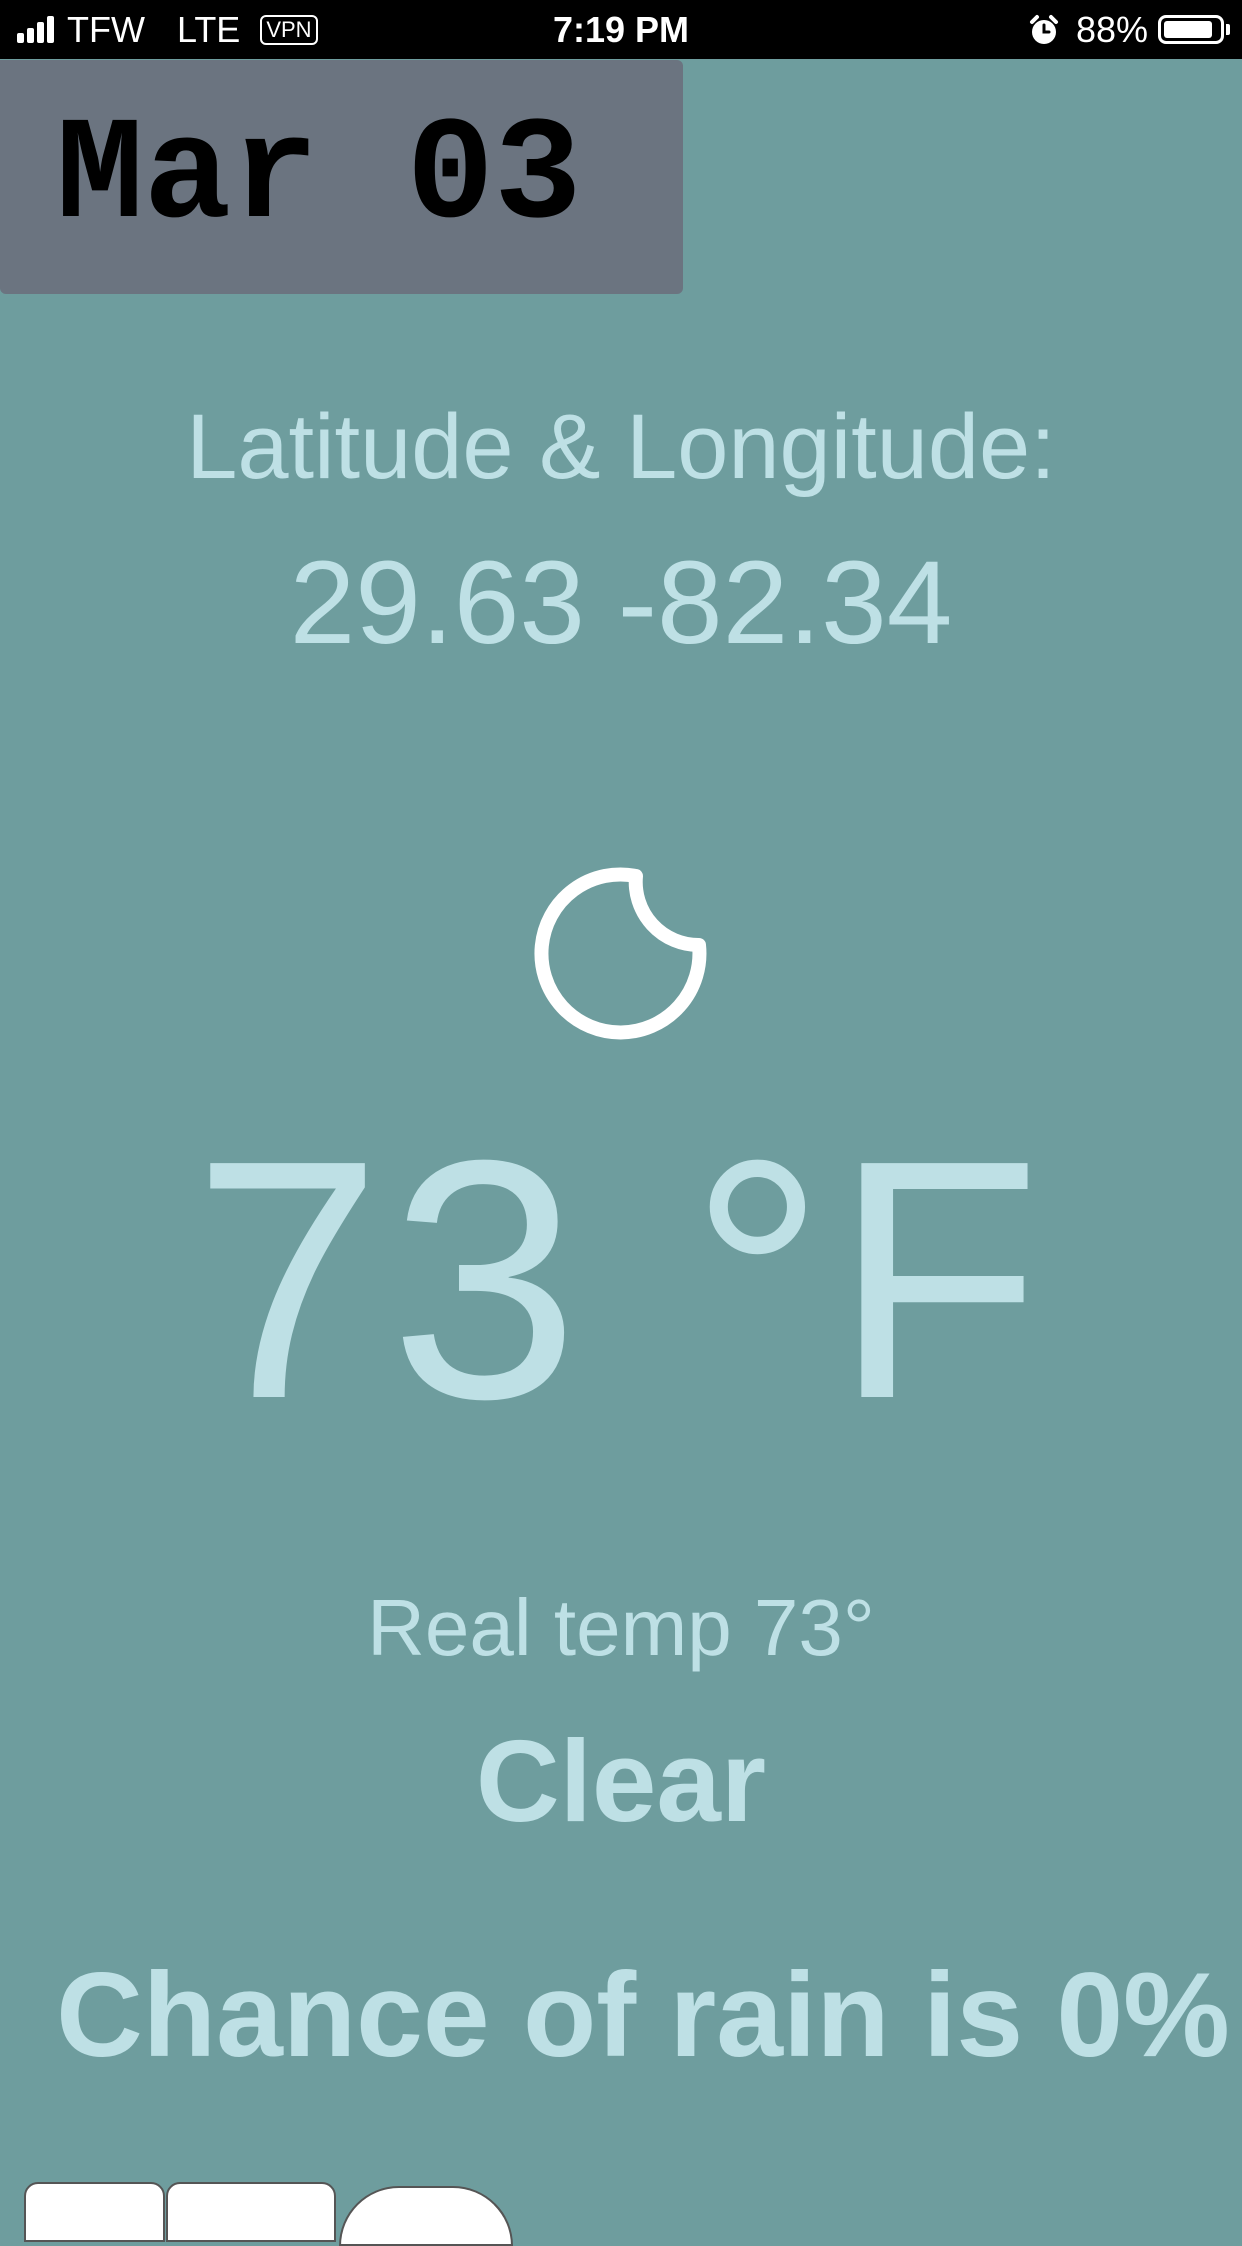 The width and height of the screenshot is (1242, 2246). I want to click on coordinates-value: 29.63 -82.34, so click(621, 603).